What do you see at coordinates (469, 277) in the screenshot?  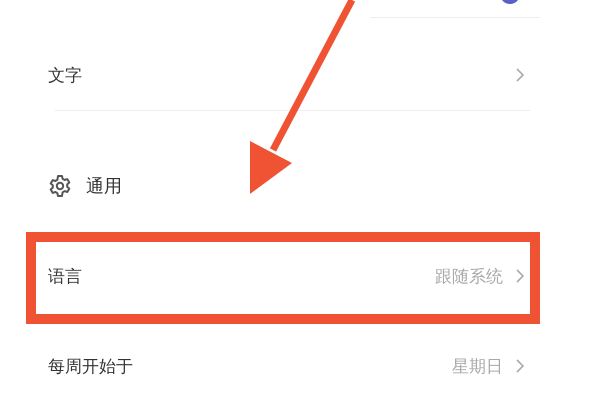 I see `setting-value: 跟随系统` at bounding box center [469, 277].